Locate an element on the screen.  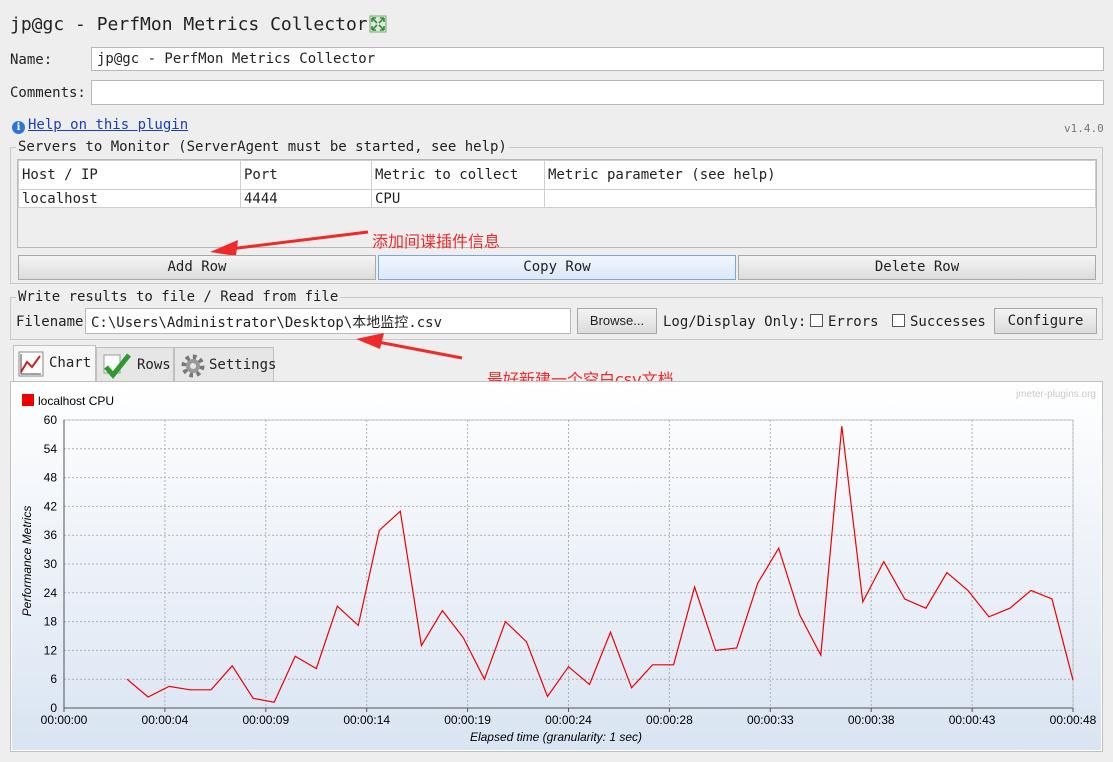
tab-settings: Settings is located at coordinates (225, 364).